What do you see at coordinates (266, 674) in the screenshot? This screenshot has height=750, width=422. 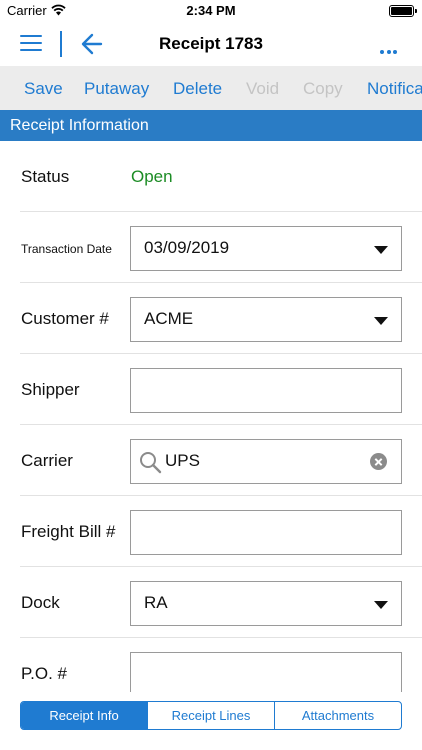 I see `po-field` at bounding box center [266, 674].